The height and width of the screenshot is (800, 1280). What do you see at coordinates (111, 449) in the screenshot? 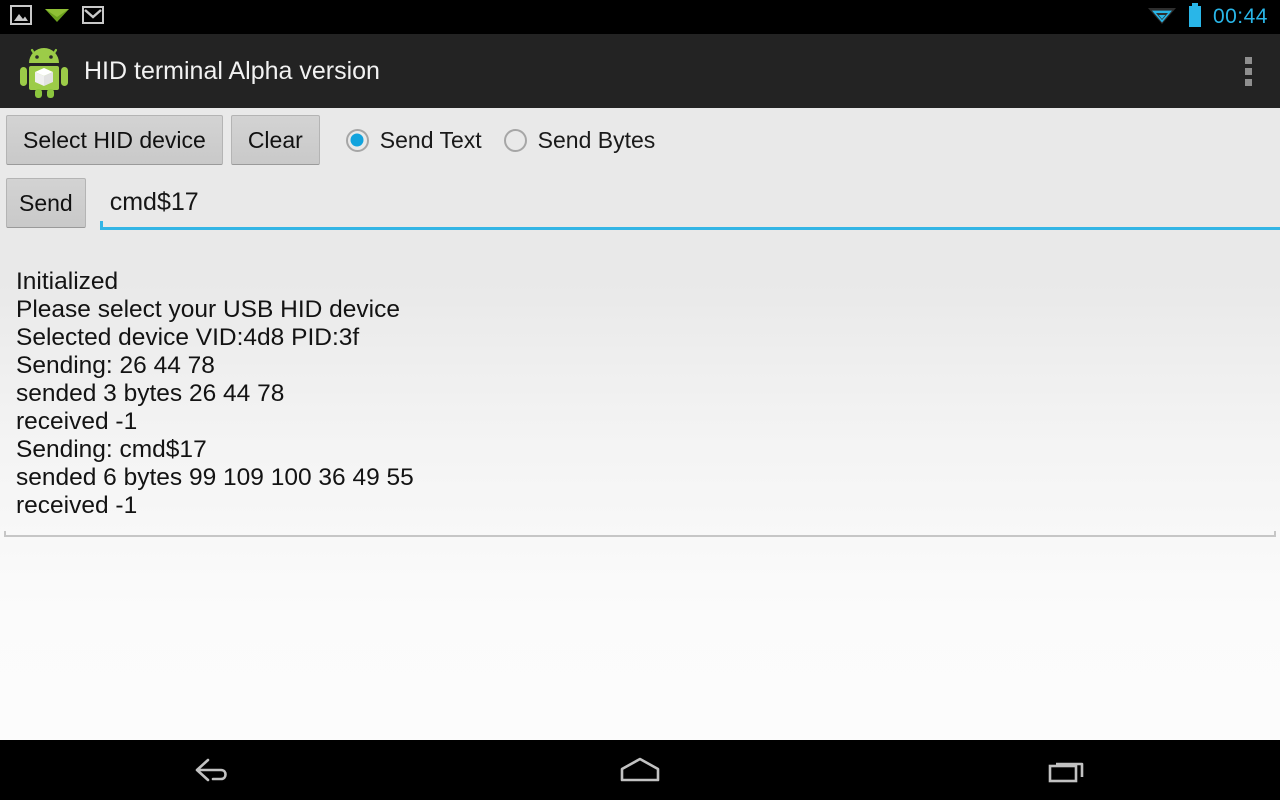
I see `log-line: Sending: cmd$17` at bounding box center [111, 449].